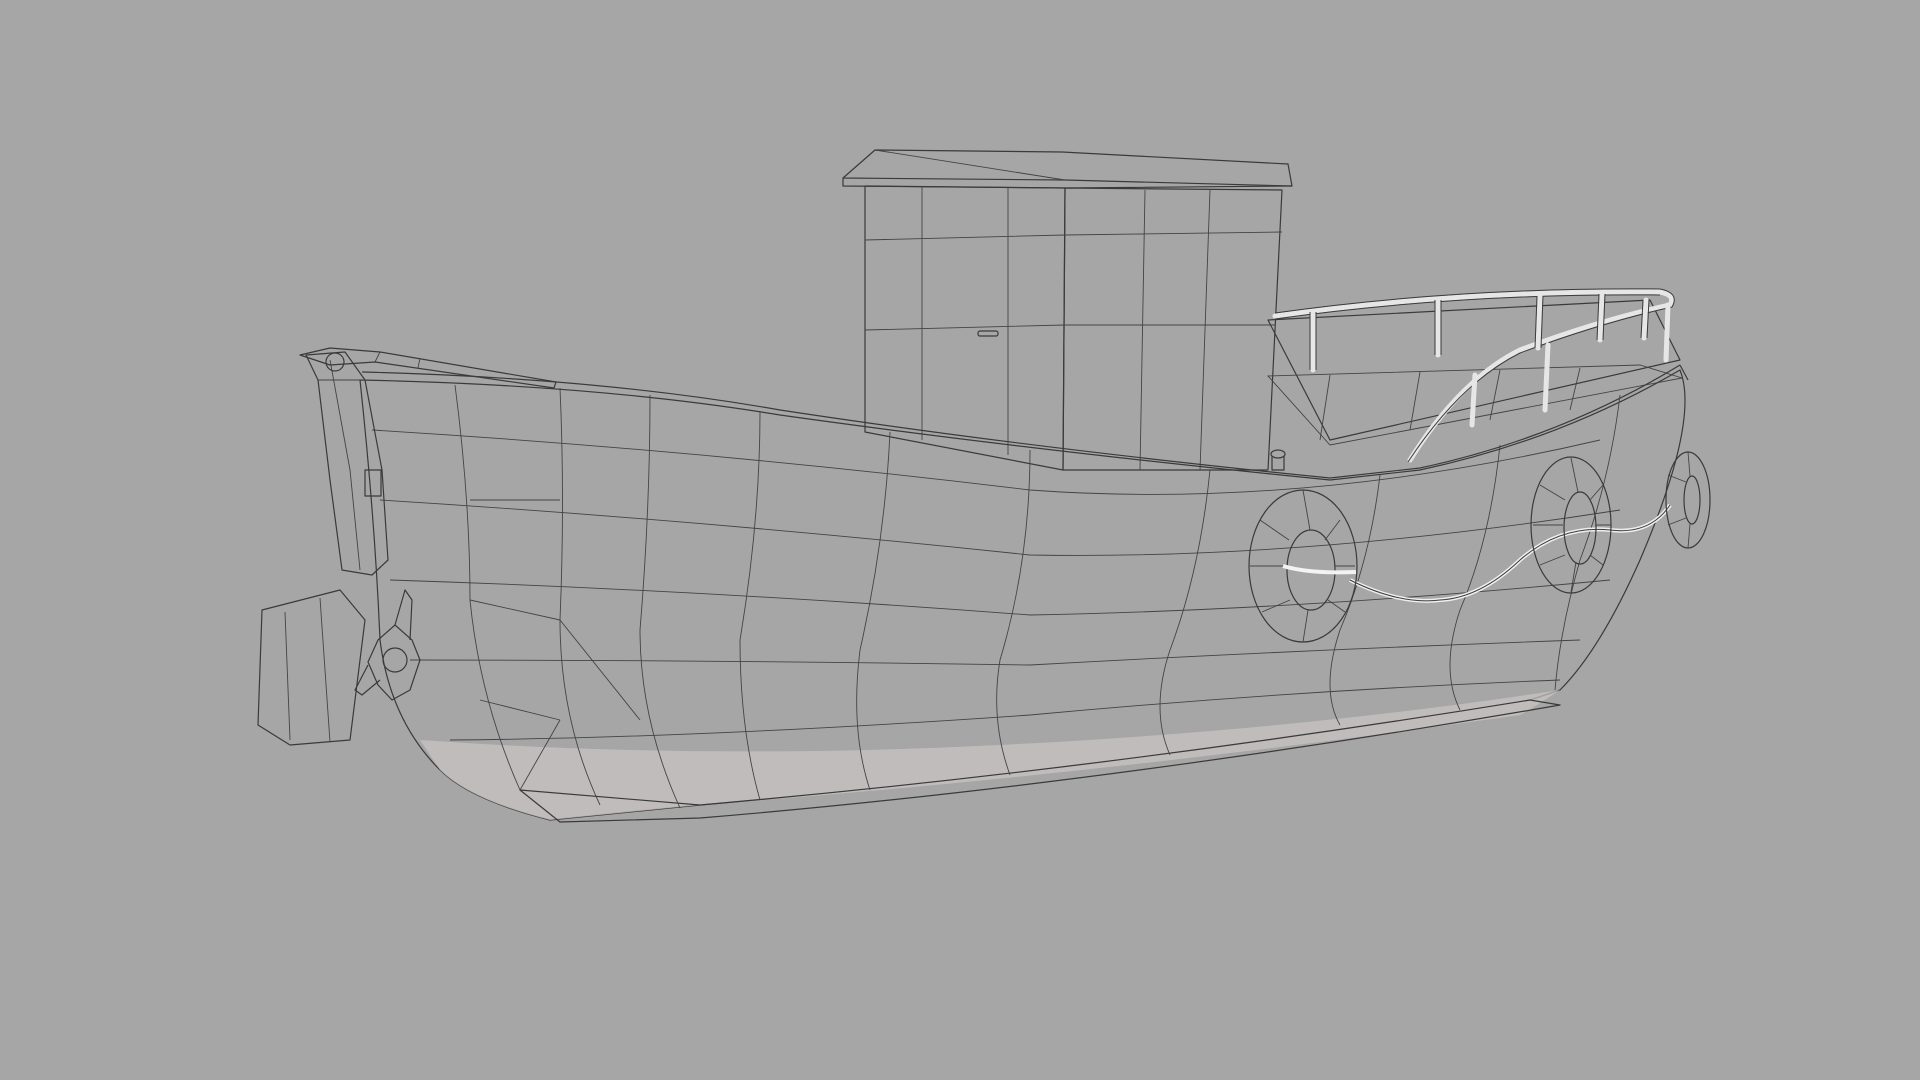 Image resolution: width=1920 pixels, height=1080 pixels. I want to click on stern-assembly, so click(407, 546).